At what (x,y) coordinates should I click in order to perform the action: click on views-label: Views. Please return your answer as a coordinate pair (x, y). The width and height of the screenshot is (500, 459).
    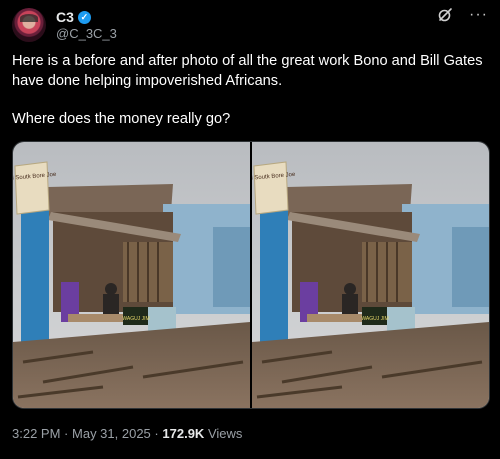
    Looking at the image, I should click on (225, 433).